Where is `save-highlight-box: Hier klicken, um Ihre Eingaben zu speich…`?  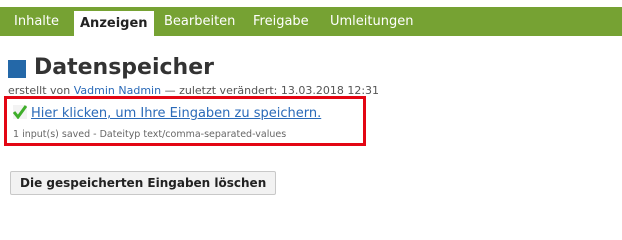
save-highlight-box: Hier klicken, um Ihre Eingaben zu speich… is located at coordinates (185, 121).